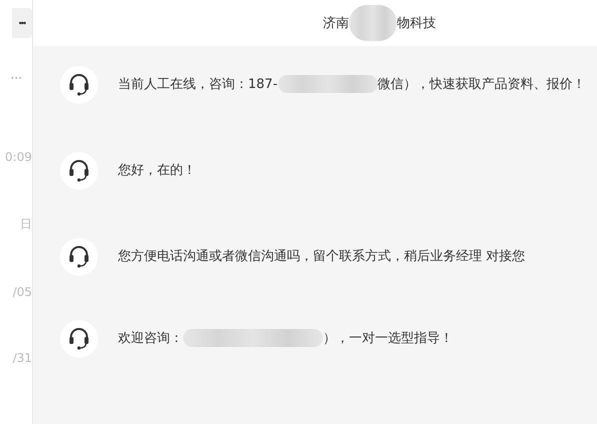 Image resolution: width=597 pixels, height=424 pixels. I want to click on chat-title: 物科技, so click(416, 23).